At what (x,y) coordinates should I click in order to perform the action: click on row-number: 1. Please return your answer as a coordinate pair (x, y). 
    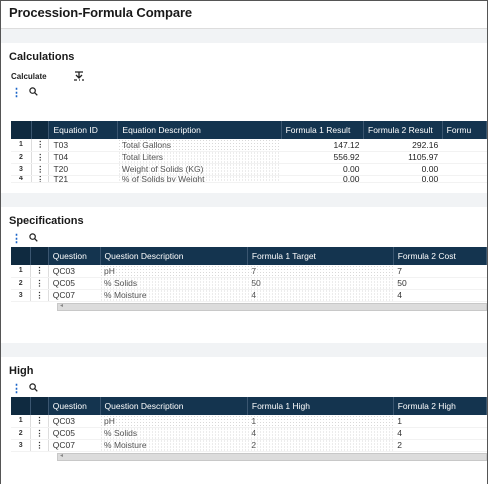
    Looking at the image, I should click on (21, 271).